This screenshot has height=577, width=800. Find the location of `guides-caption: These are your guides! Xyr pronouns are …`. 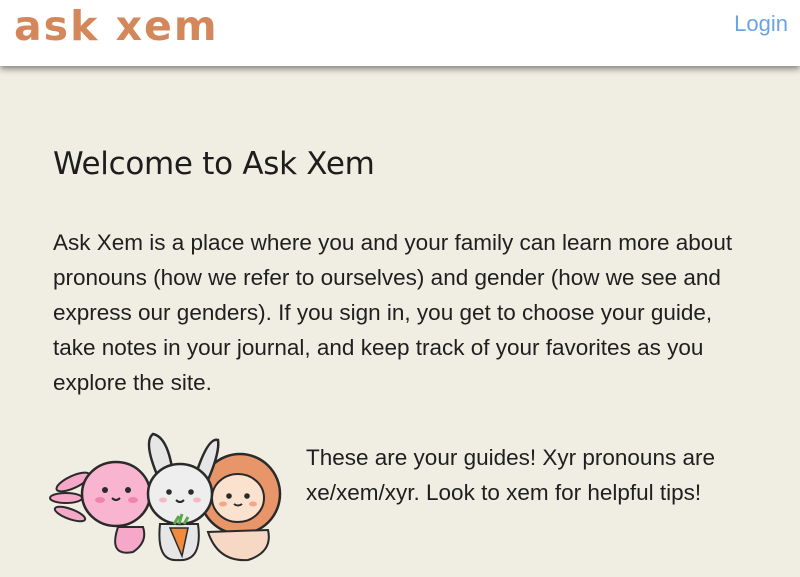

guides-caption: These are your guides! Xyr pronouns are … is located at coordinates (510, 475).